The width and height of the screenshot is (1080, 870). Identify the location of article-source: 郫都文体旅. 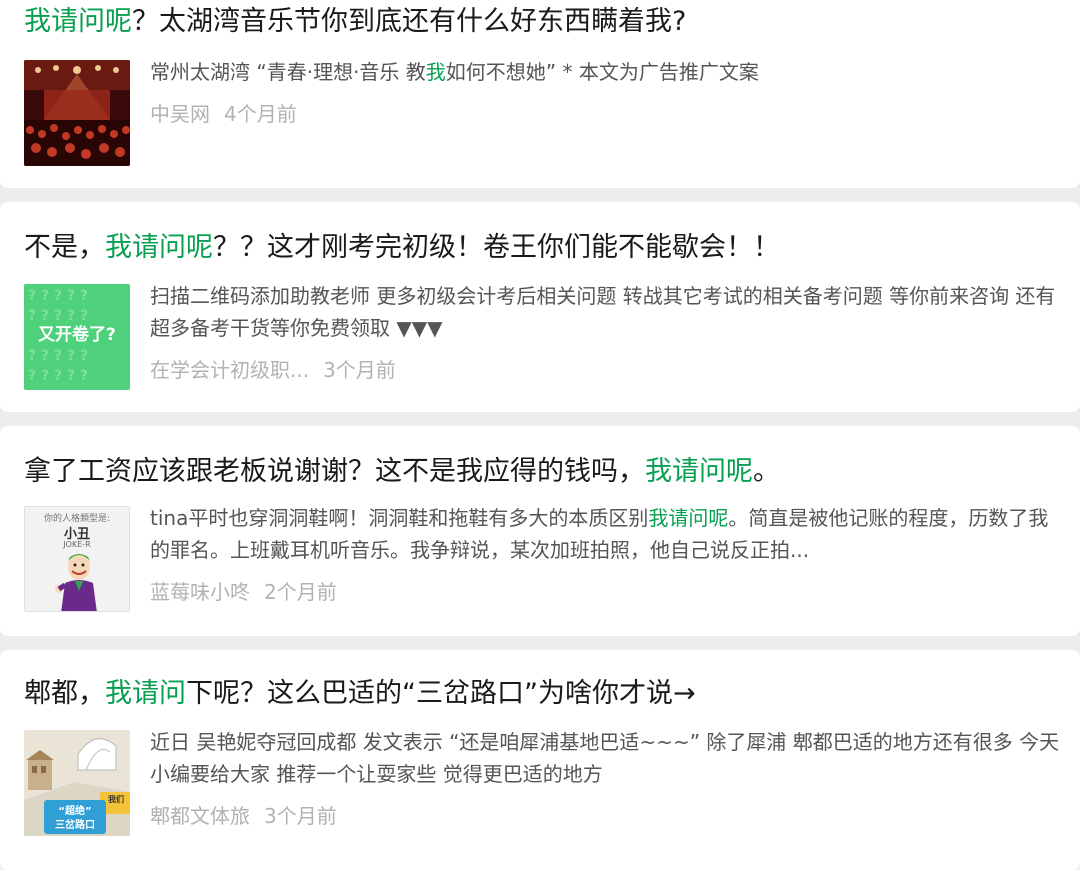
(200, 816).